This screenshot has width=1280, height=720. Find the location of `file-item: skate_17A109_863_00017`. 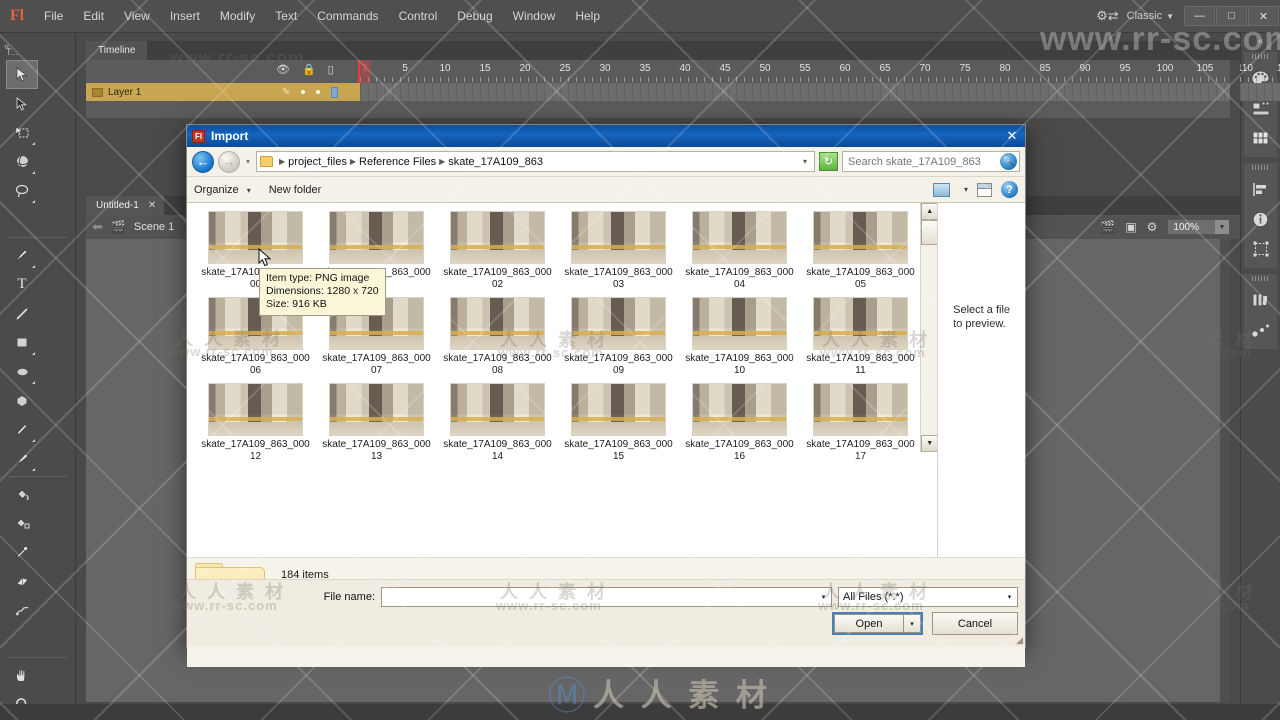

file-item: skate_17A109_863_00017 is located at coordinates (860, 426).